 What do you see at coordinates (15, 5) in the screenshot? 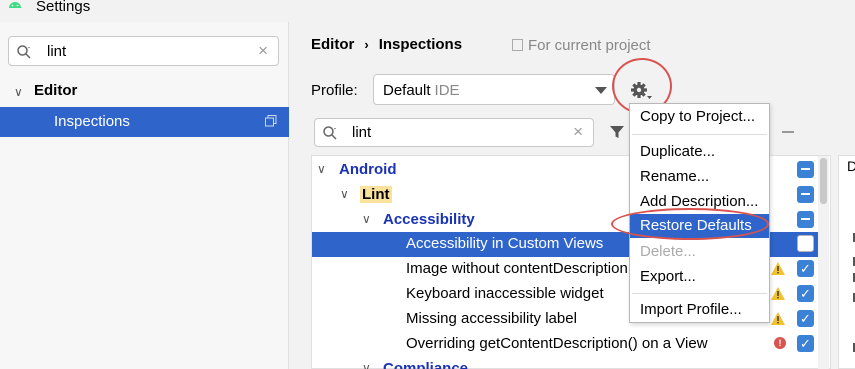
I see `android-icon` at bounding box center [15, 5].